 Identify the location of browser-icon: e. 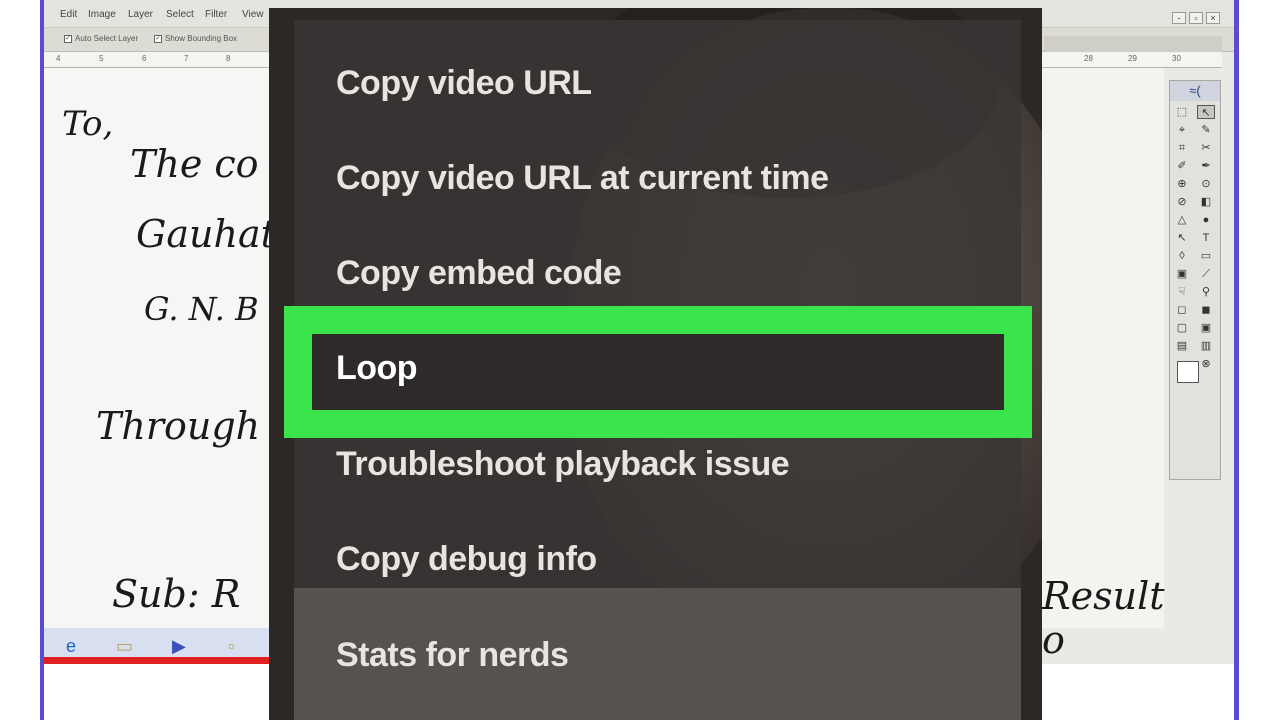
(71, 646).